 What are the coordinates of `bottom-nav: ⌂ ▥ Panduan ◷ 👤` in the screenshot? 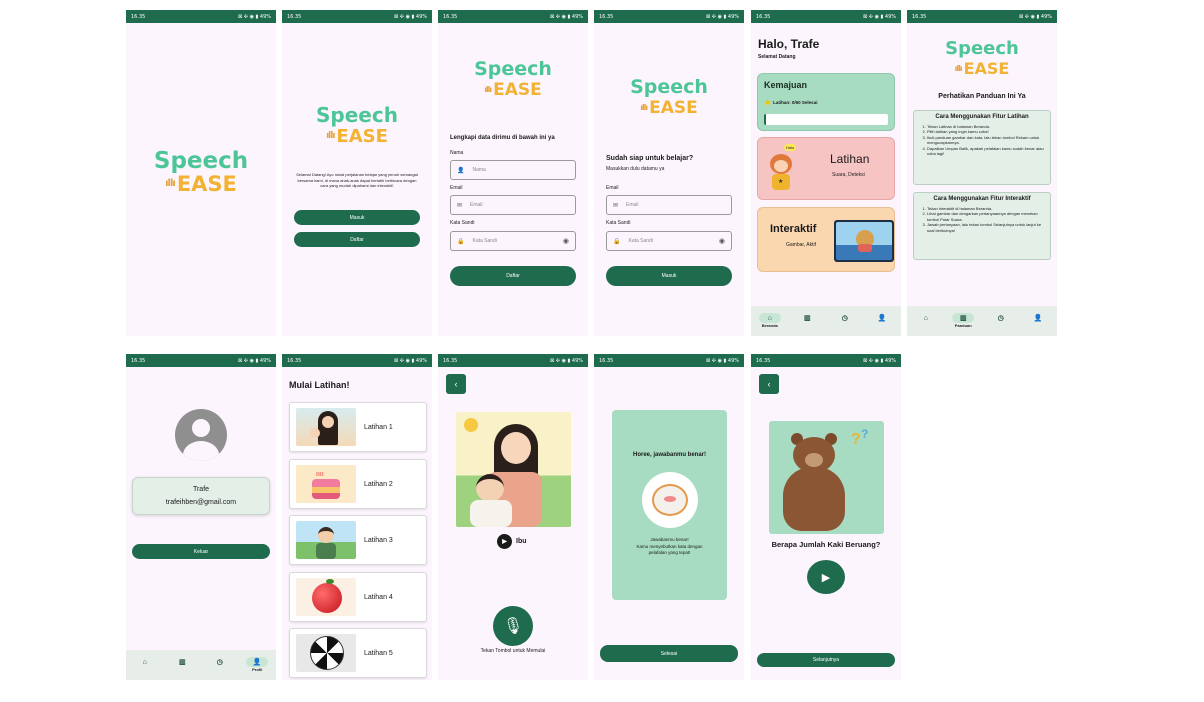 It's located at (982, 321).